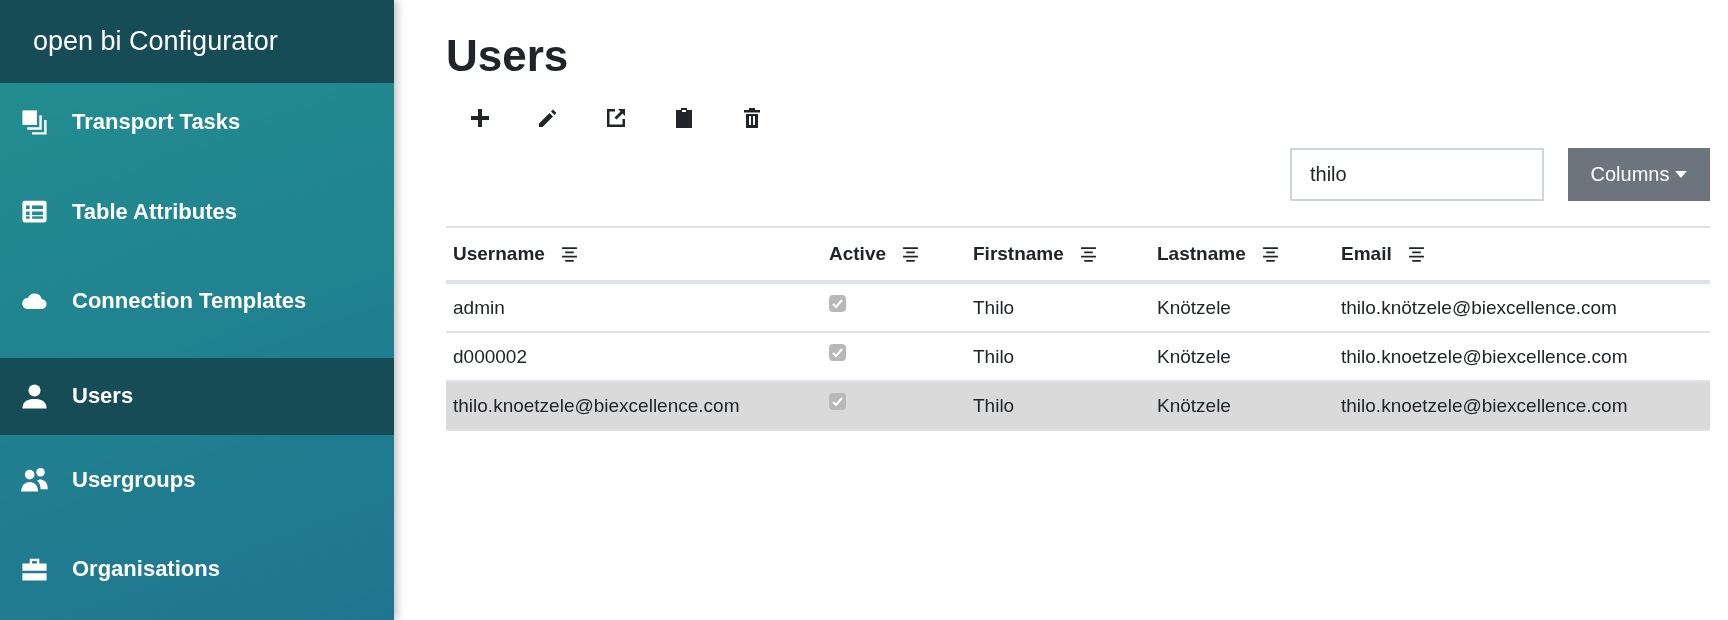  I want to click on users-icon, so click(34, 480).